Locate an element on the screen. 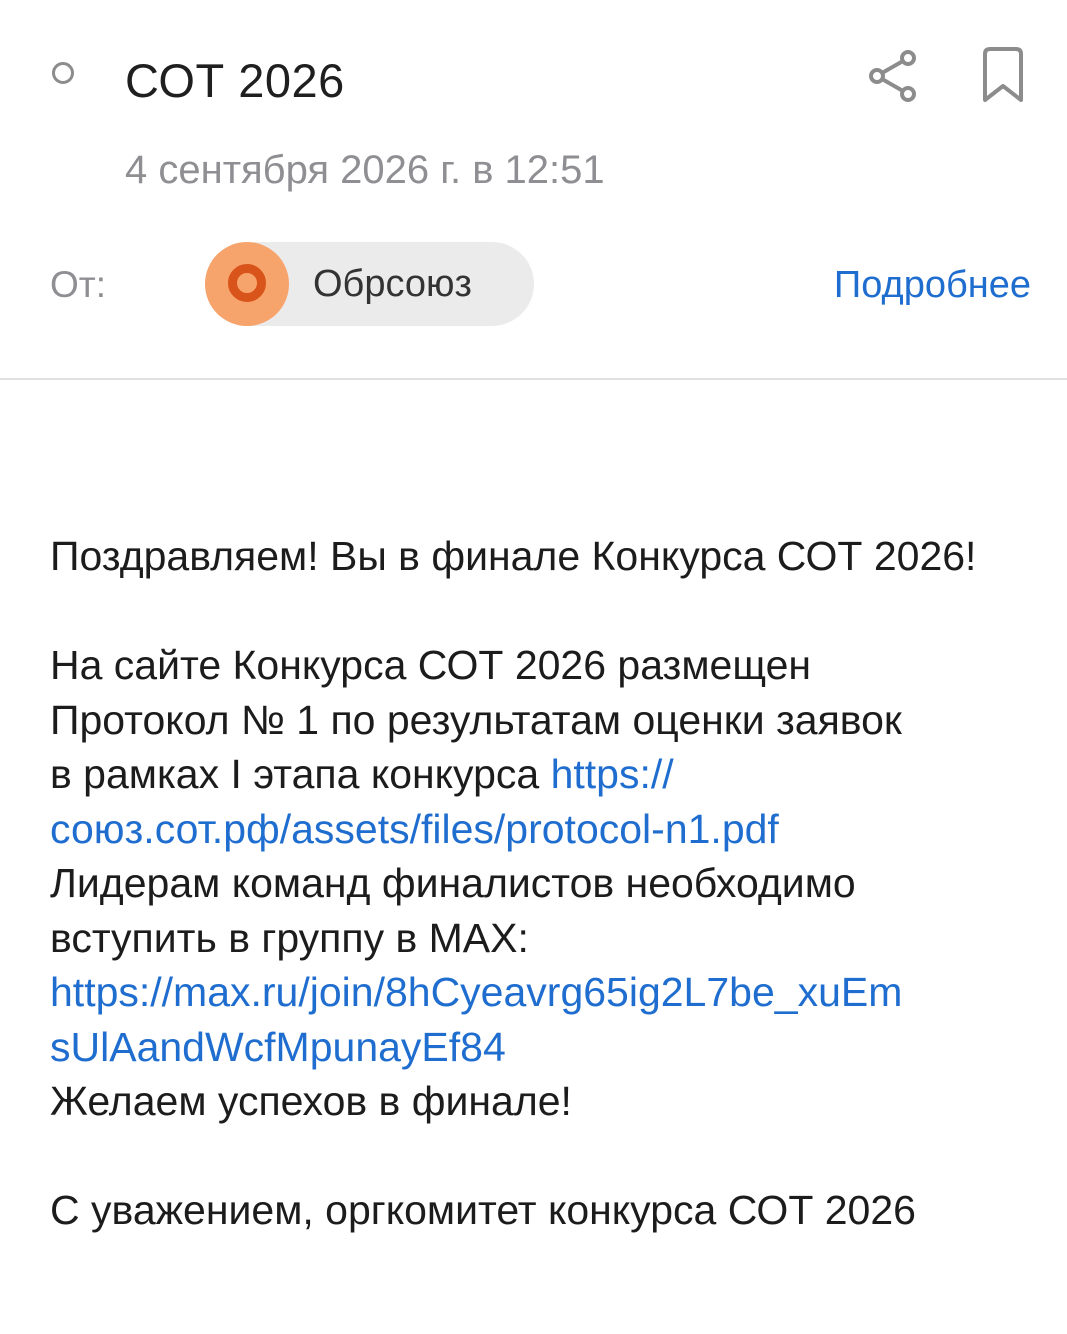  protocol-line-3: в рамках I этапа конкурса https:// is located at coordinates (550, 774).